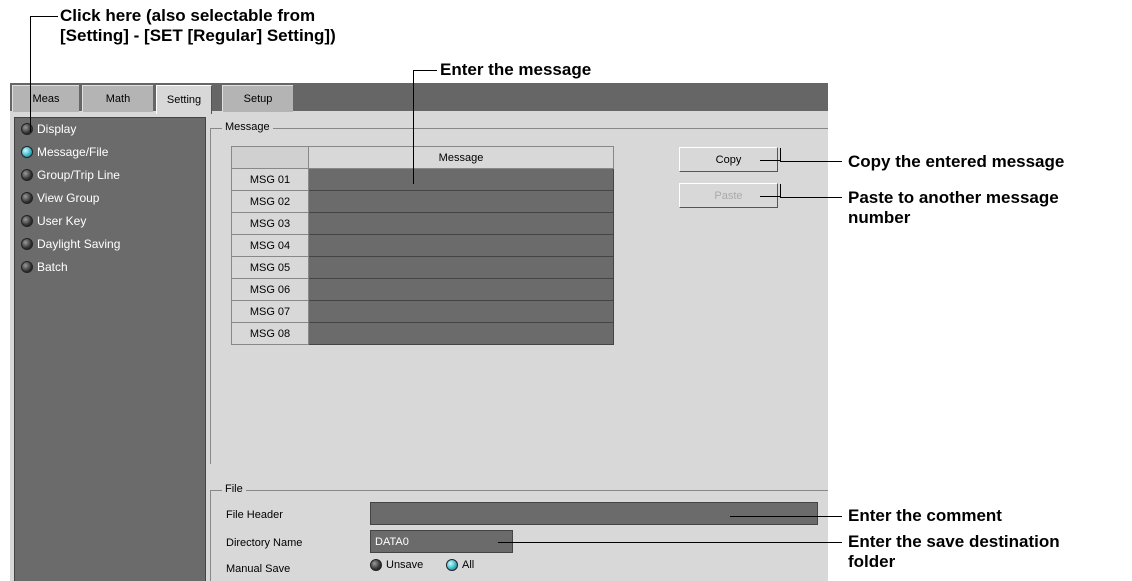 The width and height of the screenshot is (1132, 581). I want to click on table-row: MSG 07, so click(422, 311).